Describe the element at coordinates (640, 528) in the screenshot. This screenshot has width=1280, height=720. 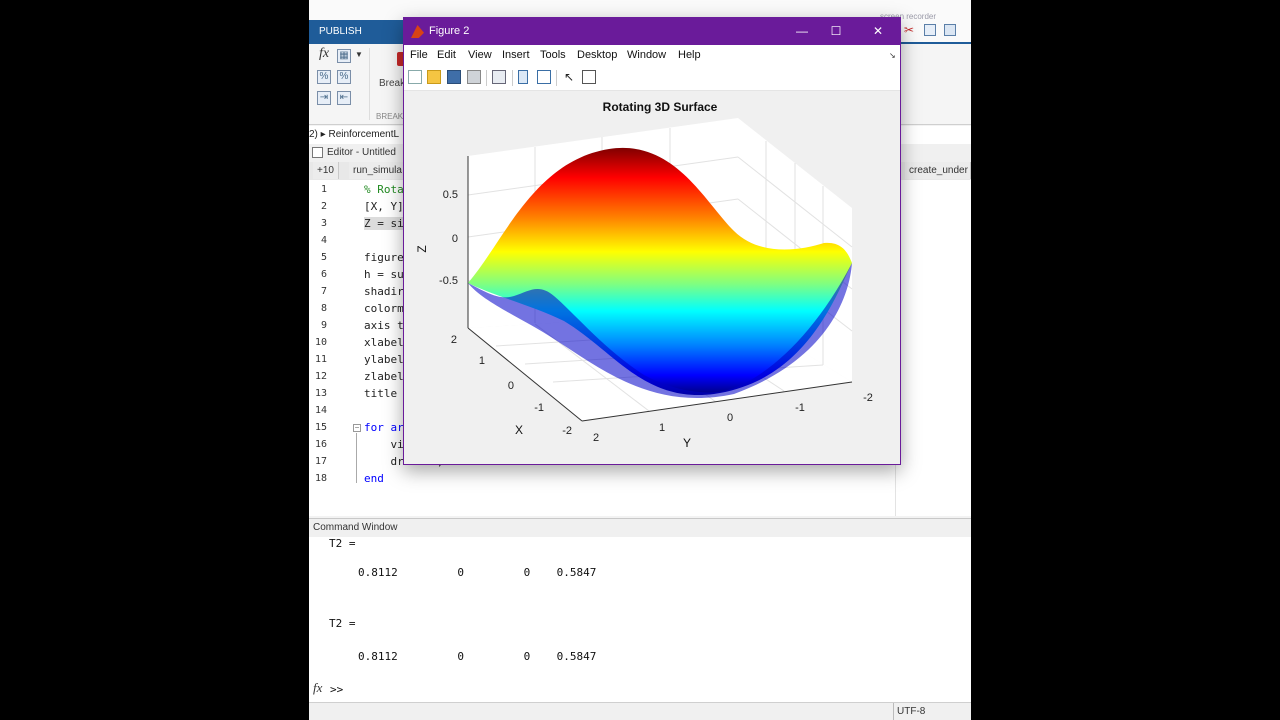
I see `command-window-title-bar: Command Window` at that location.